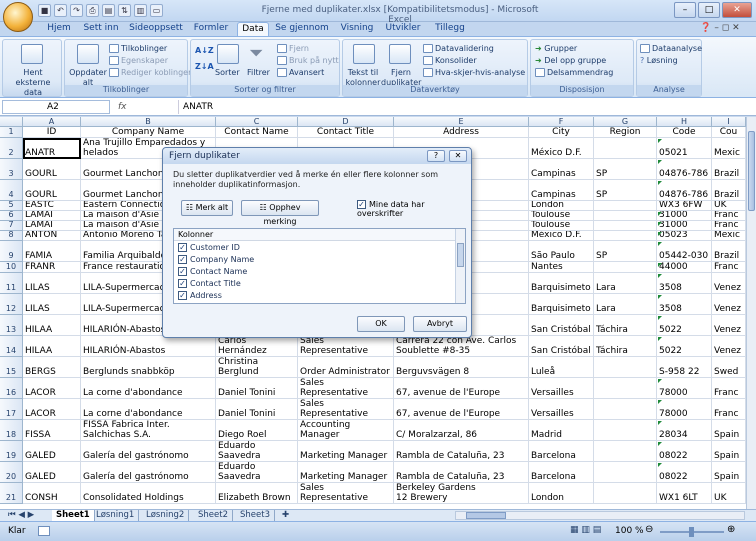 The height and width of the screenshot is (541, 756). What do you see at coordinates (574, 73) in the screenshot?
I see `subtotal-button: Delsammendrag` at bounding box center [574, 73].